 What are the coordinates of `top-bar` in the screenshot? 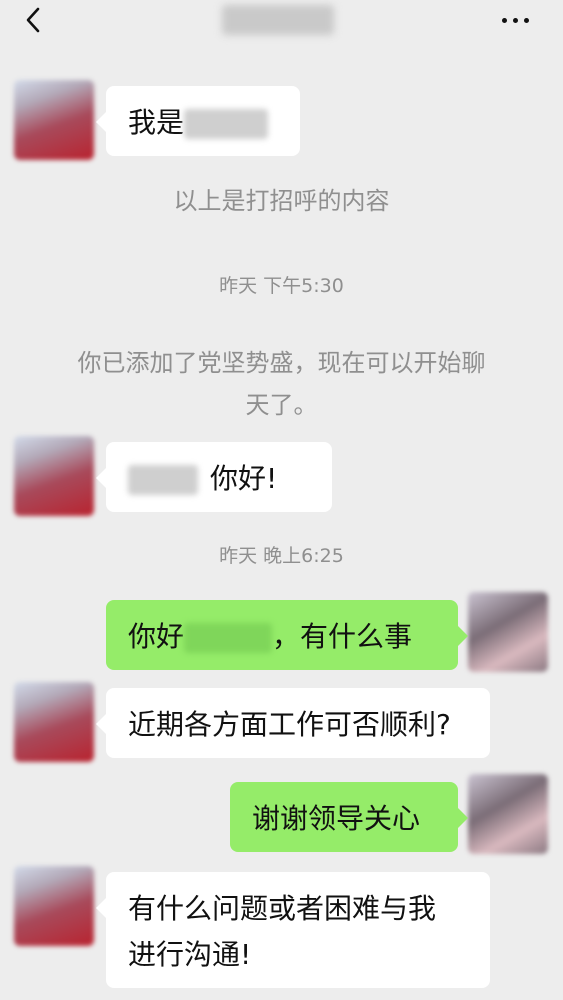 It's located at (281, 20).